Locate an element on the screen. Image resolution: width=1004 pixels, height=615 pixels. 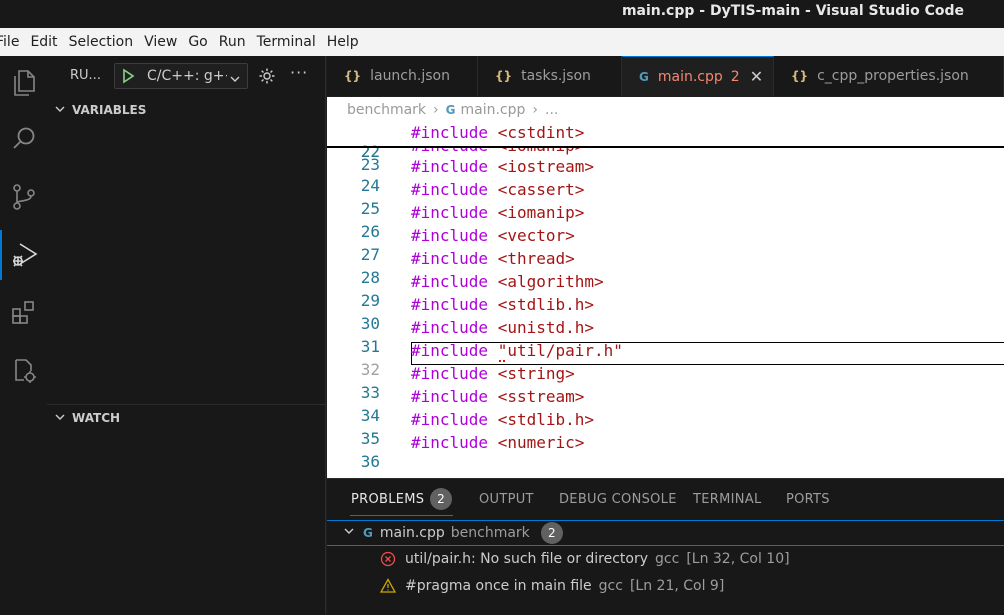
include-target: <iomanip> is located at coordinates (536, 212).